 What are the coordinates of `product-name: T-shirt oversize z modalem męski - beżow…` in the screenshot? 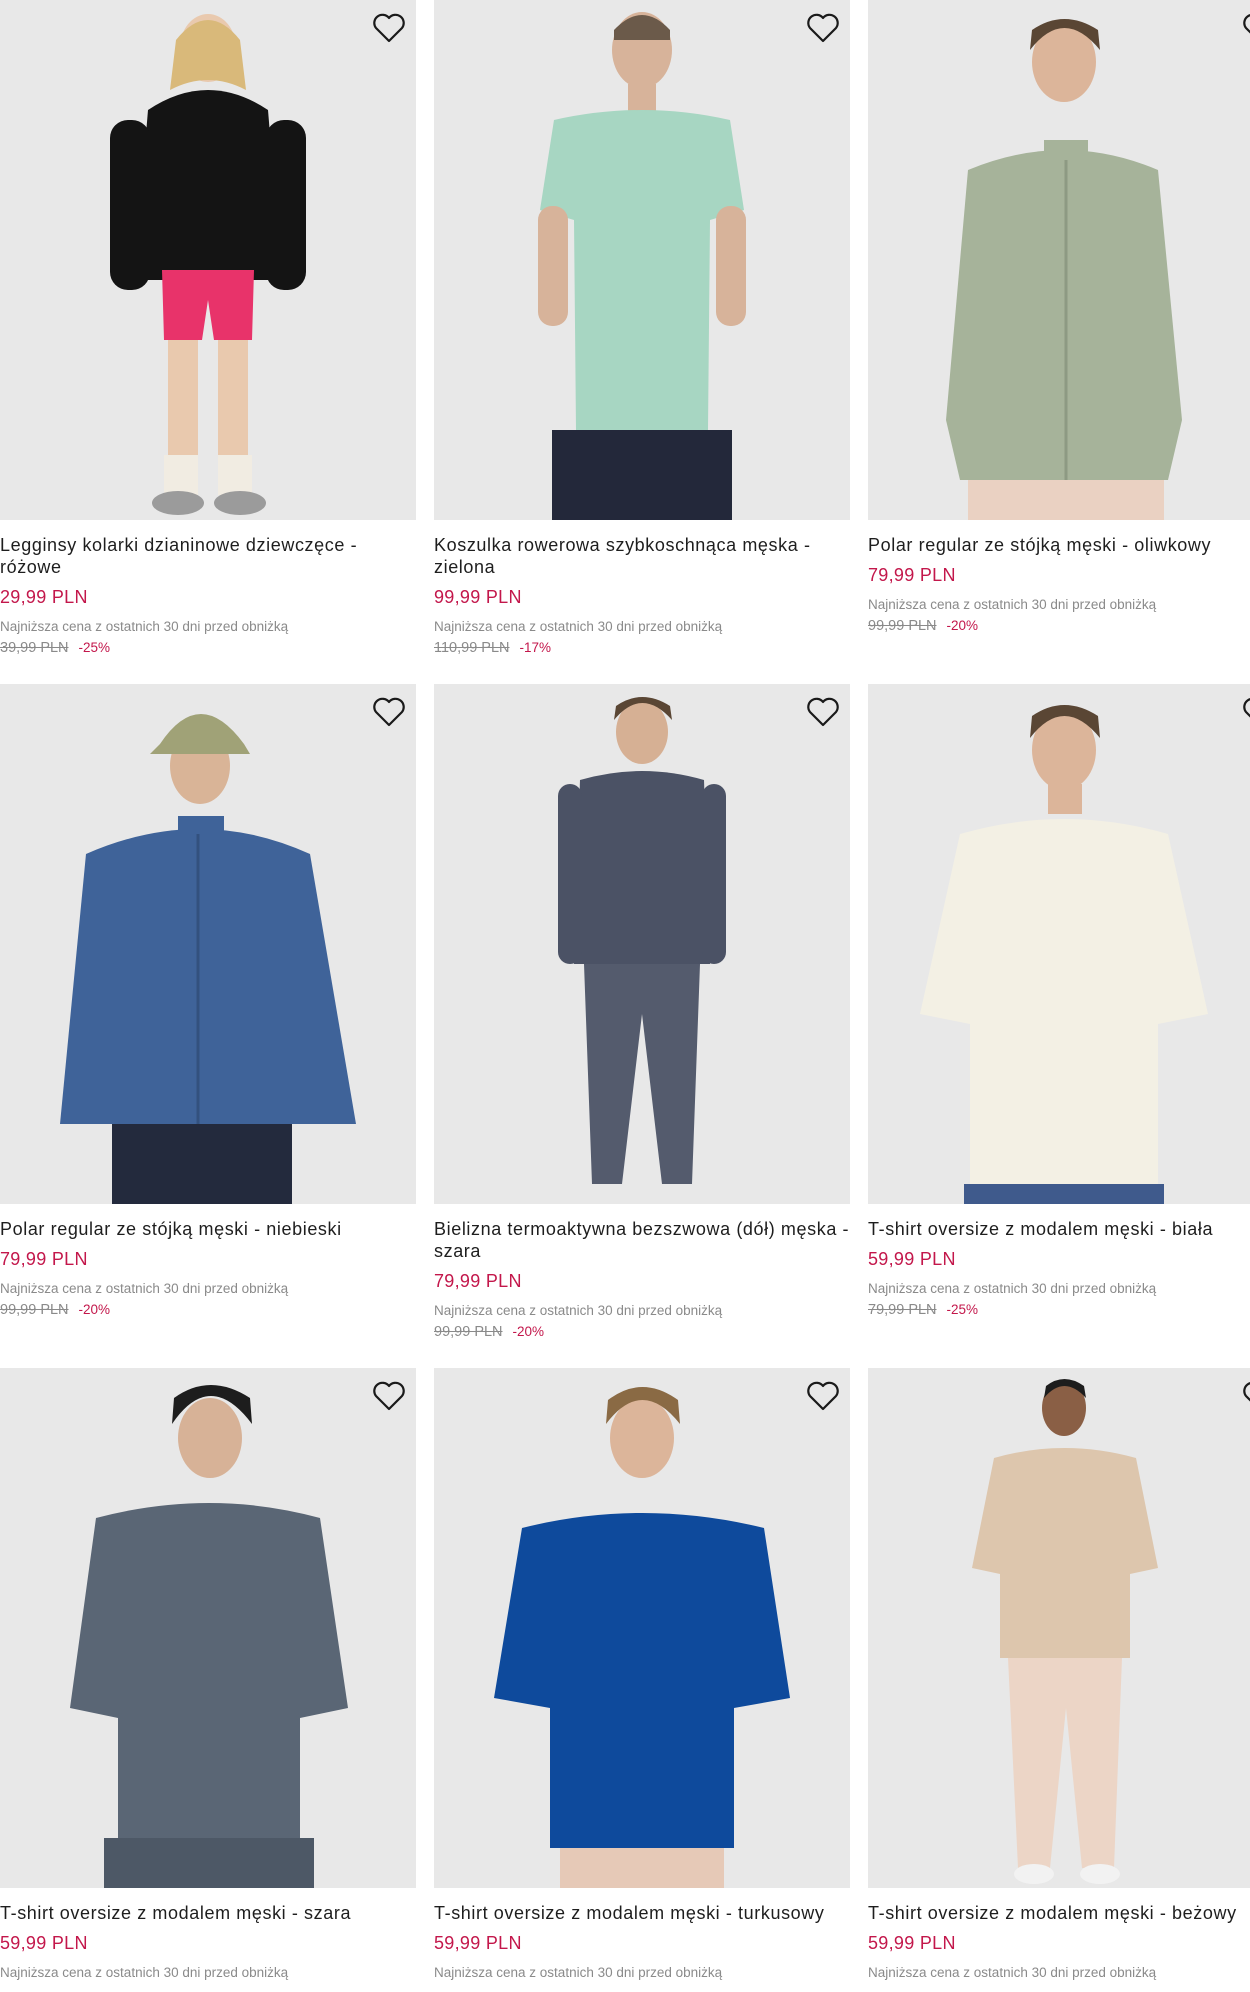 It's located at (1059, 1913).